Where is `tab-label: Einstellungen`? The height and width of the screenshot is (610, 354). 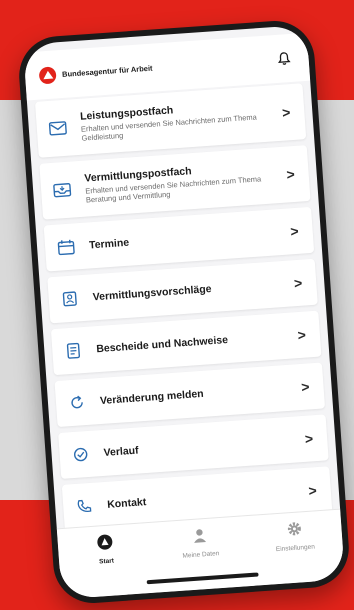
tab-label: Einstellungen is located at coordinates (295, 548).